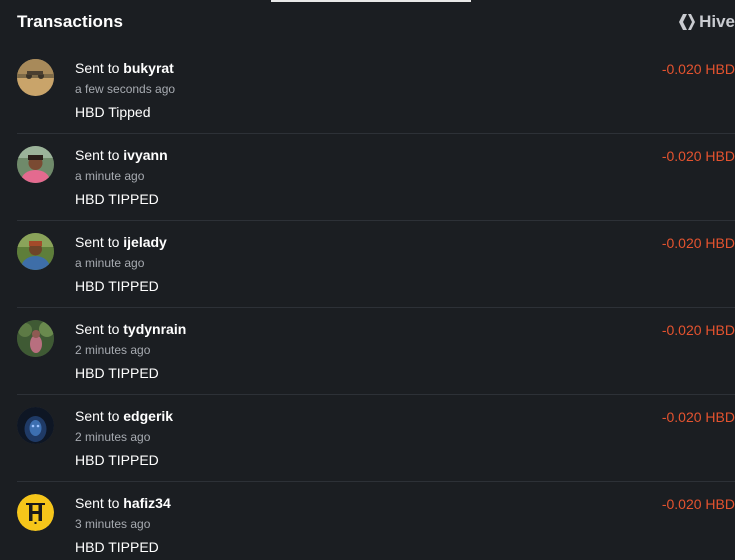 Image resolution: width=735 pixels, height=560 pixels. I want to click on avatar-ivyann-image, so click(35, 164).